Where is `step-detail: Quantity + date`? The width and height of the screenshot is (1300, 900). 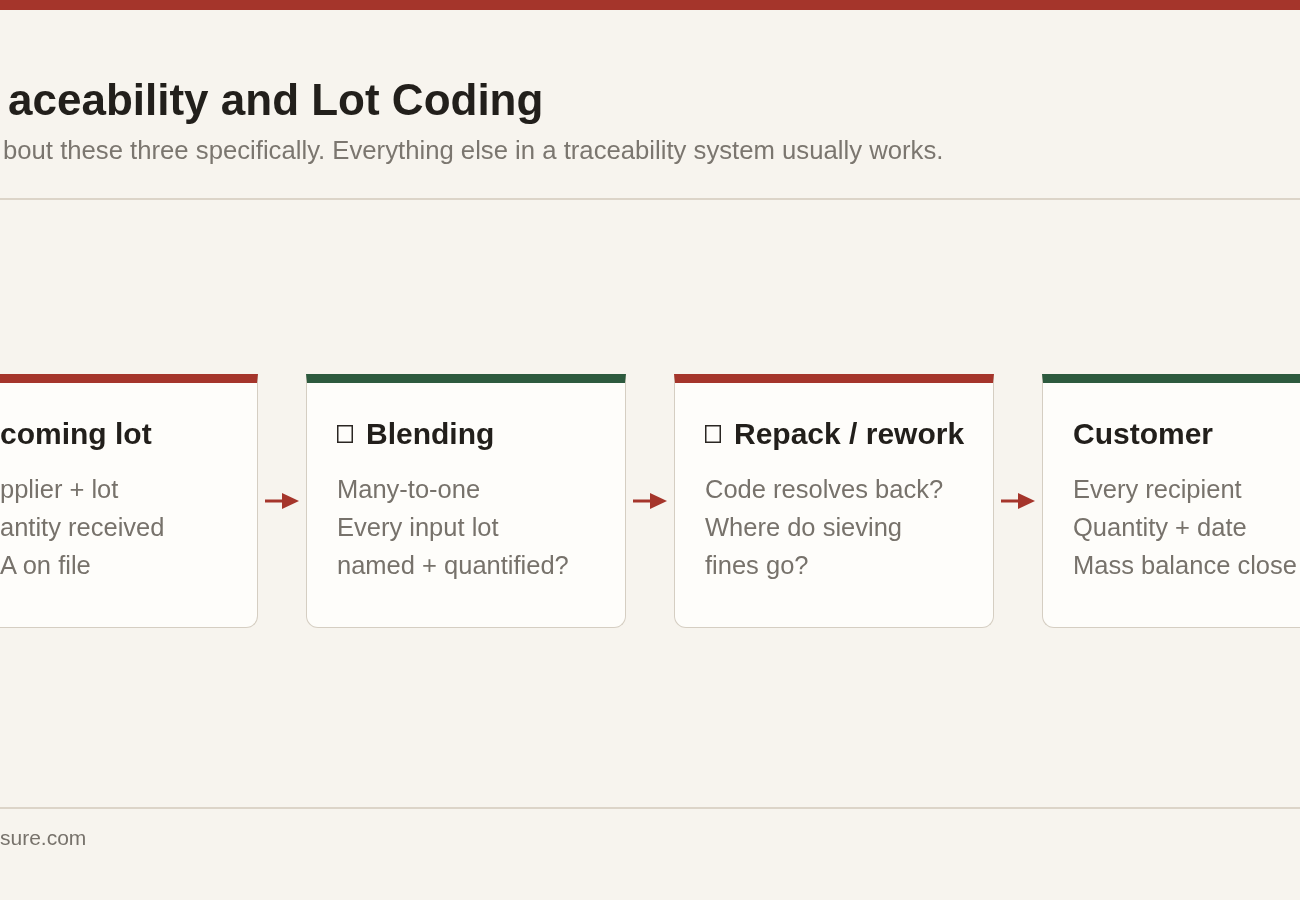
step-detail: Quantity + date is located at coordinates (1160, 527).